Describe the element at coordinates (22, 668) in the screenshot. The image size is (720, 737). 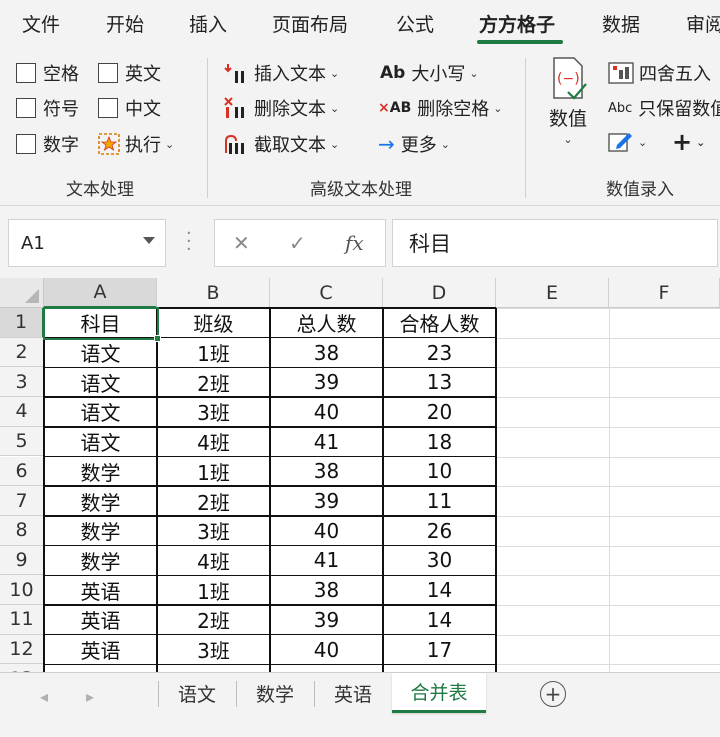
I see `row-header: 13` at that location.